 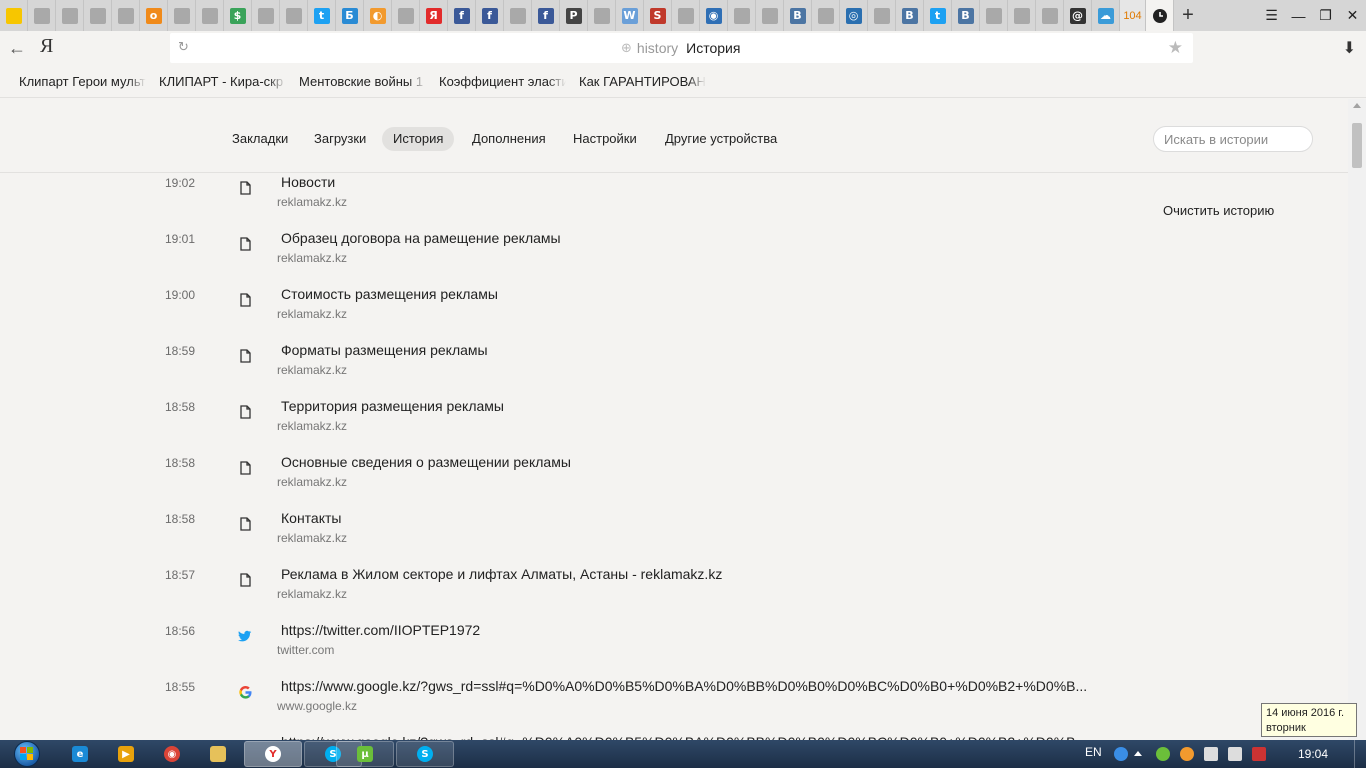 What do you see at coordinates (1211, 754) in the screenshot?
I see `tray-device-icon` at bounding box center [1211, 754].